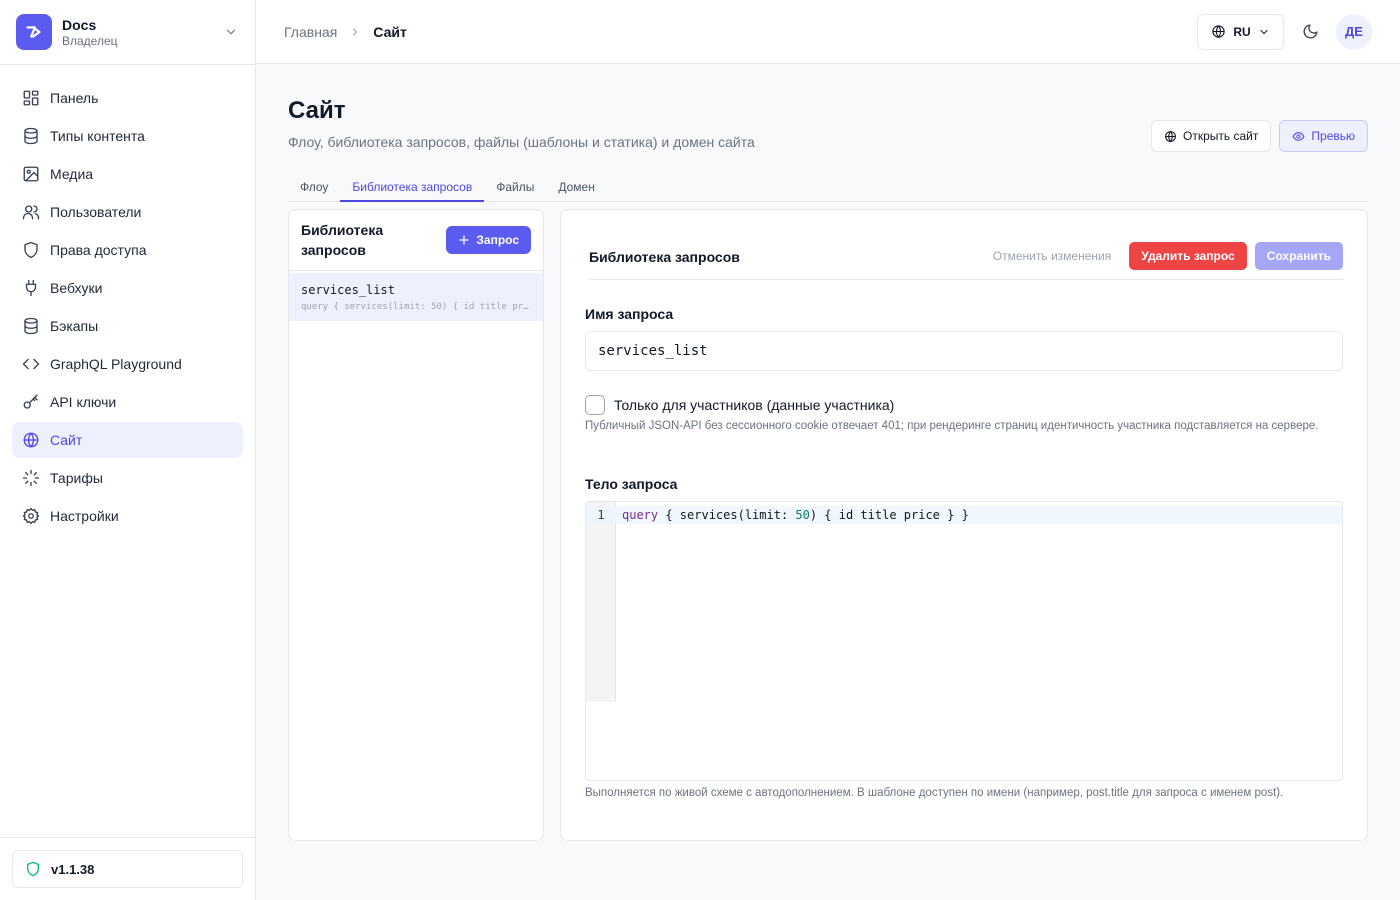 The image size is (1400, 900). Describe the element at coordinates (98, 250) in the screenshot. I see `sidebar-item-label: Права доступа` at that location.